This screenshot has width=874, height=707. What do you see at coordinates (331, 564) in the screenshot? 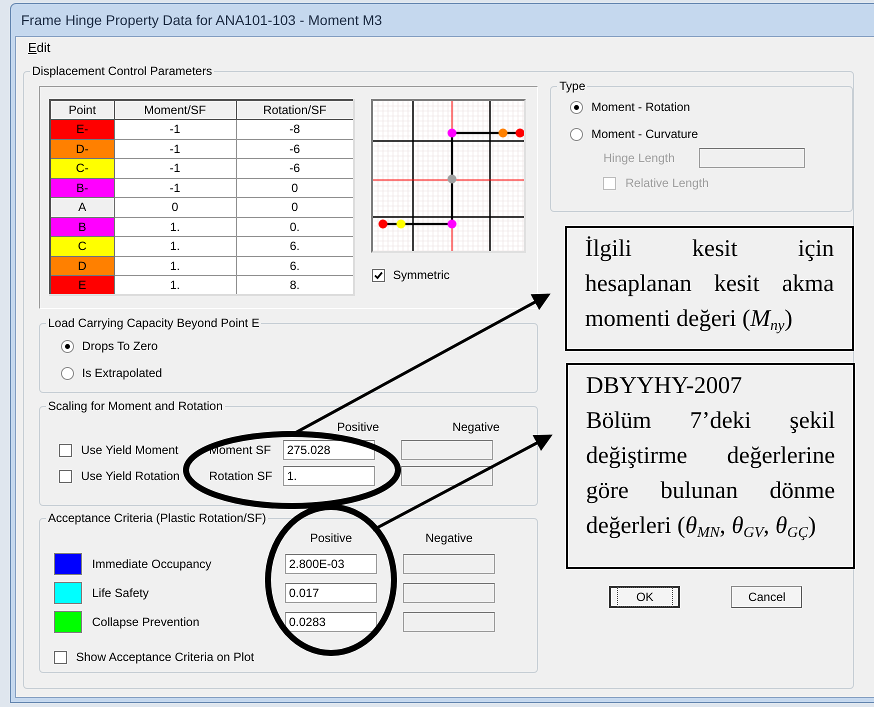
I see `input-field: 2.800E-03` at bounding box center [331, 564].